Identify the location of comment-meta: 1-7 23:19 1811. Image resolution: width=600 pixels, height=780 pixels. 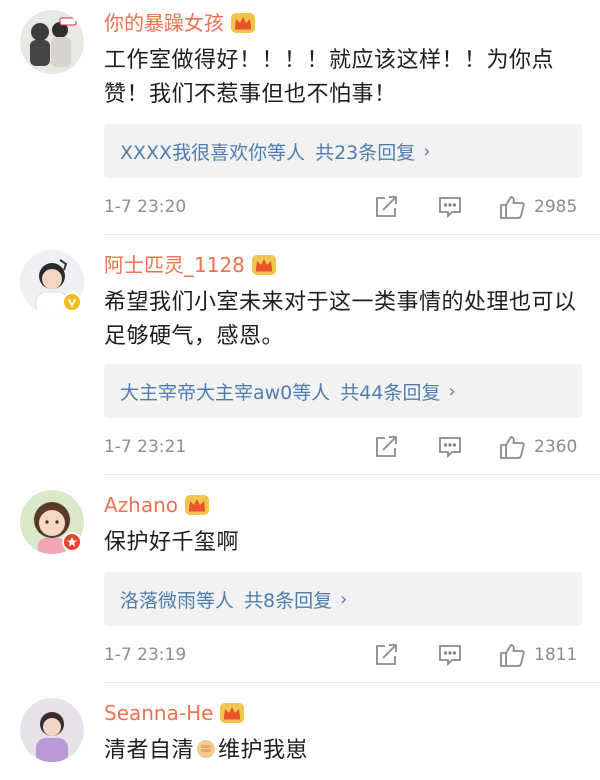
(344, 656).